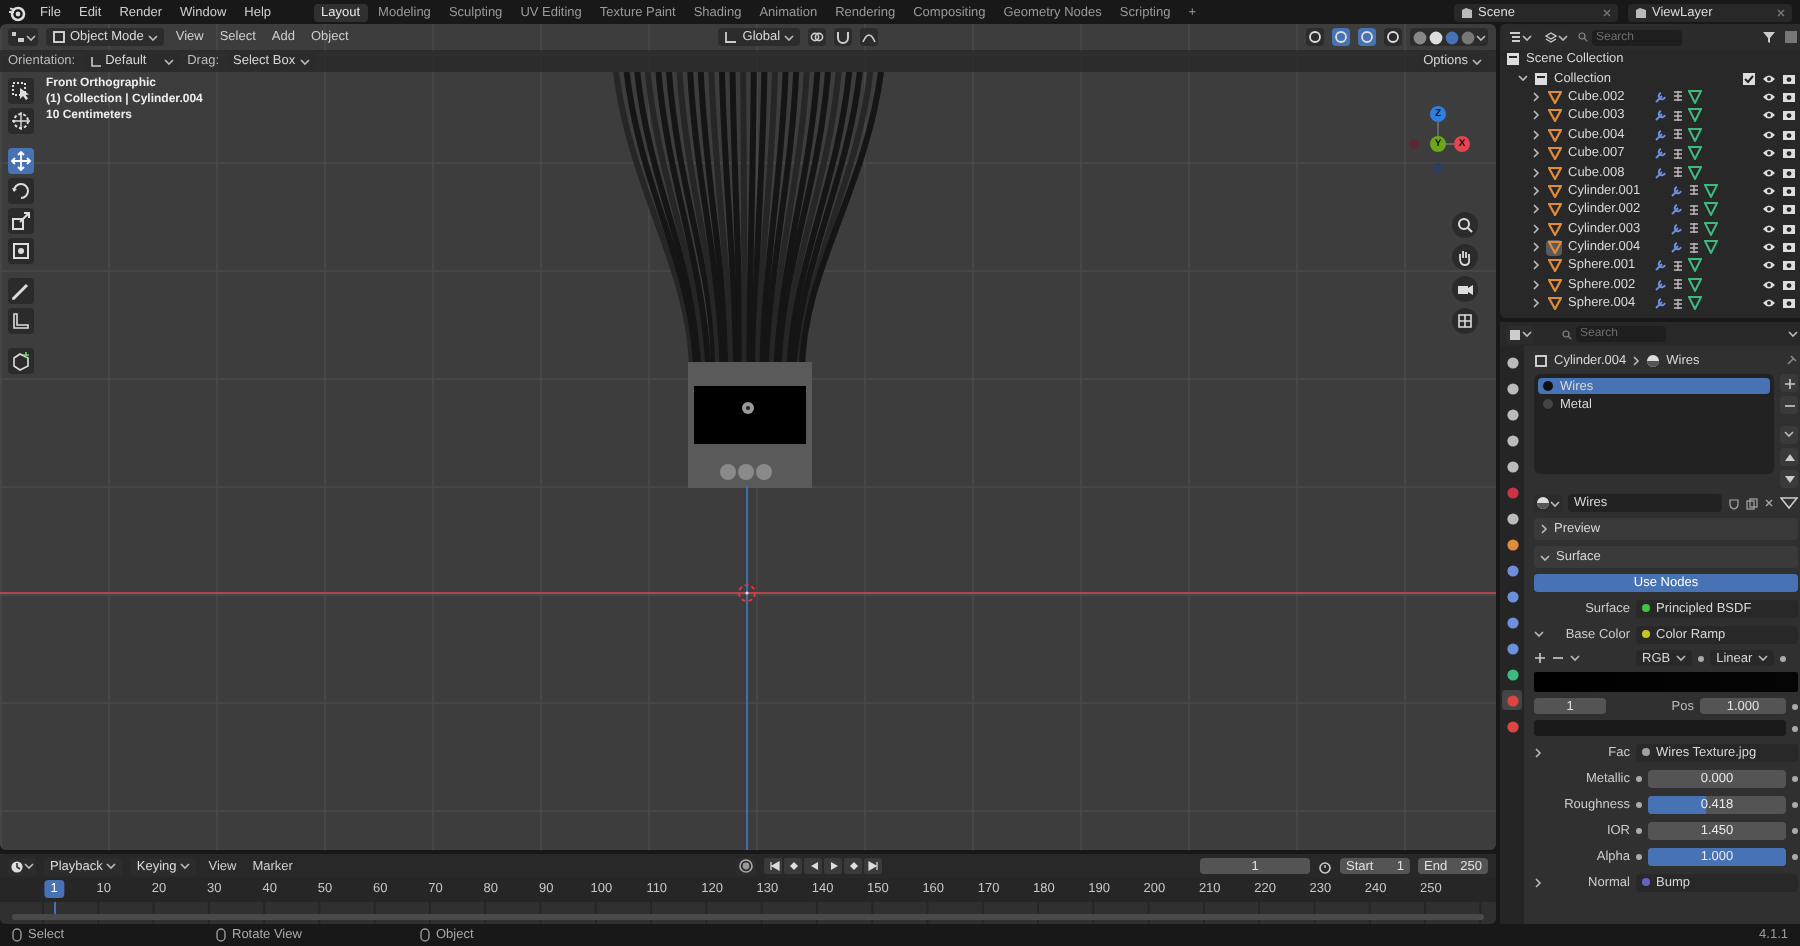 This screenshot has height=946, width=1800. What do you see at coordinates (1556, 37) in the screenshot?
I see `display-mode-button` at bounding box center [1556, 37].